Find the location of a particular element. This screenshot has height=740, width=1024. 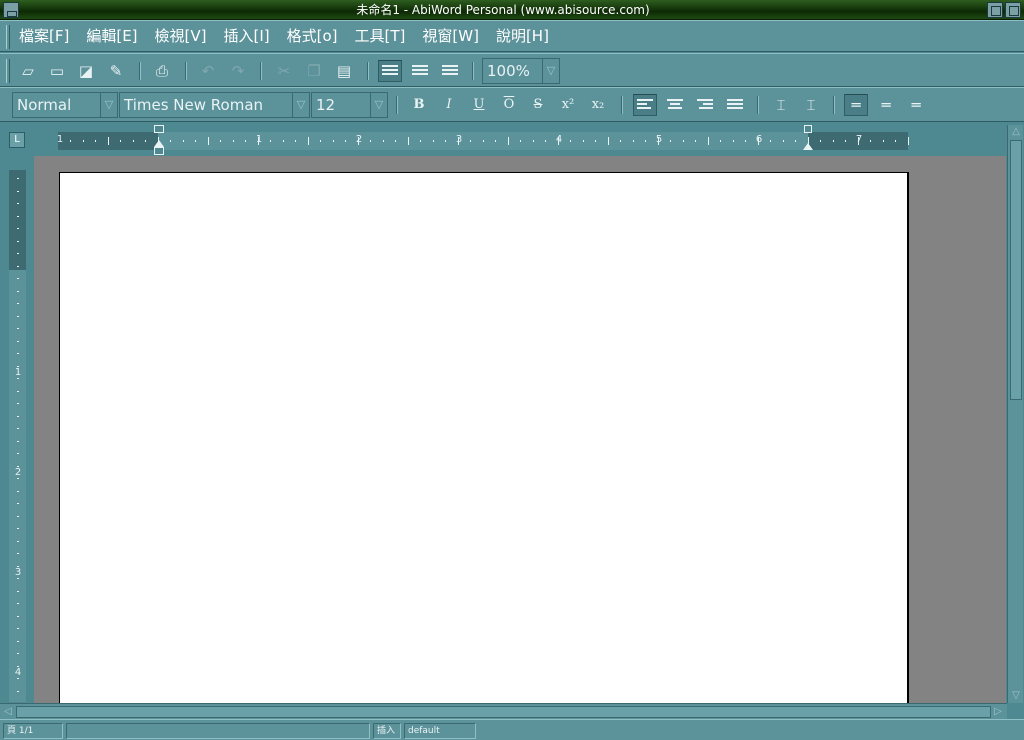

scroll-up-icon: △ is located at coordinates (1016, 132).